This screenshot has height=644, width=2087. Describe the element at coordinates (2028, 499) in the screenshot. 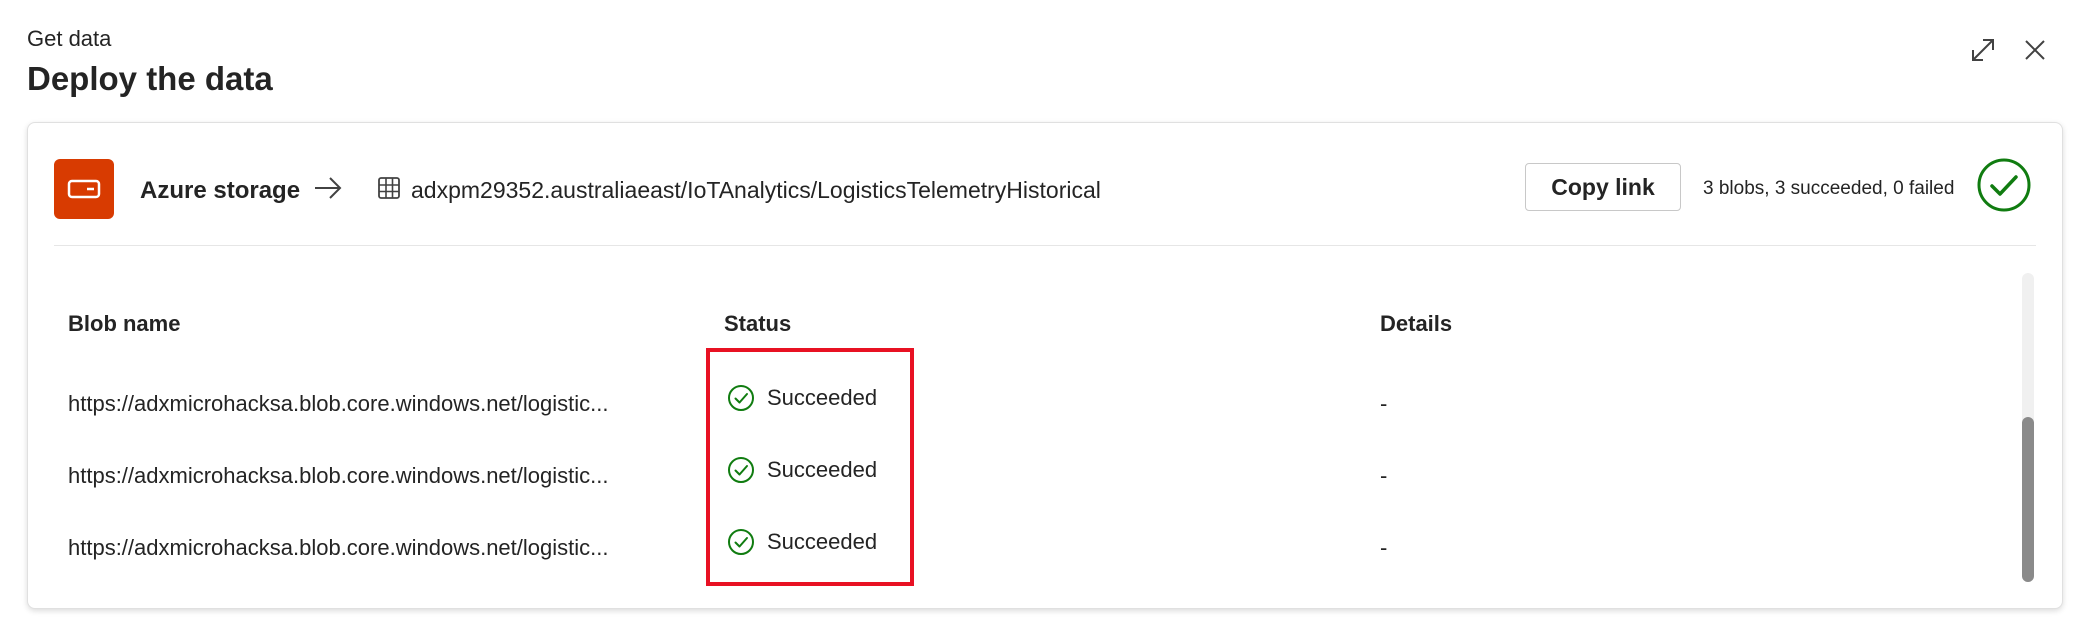

I see `scrollbar-thumb` at that location.